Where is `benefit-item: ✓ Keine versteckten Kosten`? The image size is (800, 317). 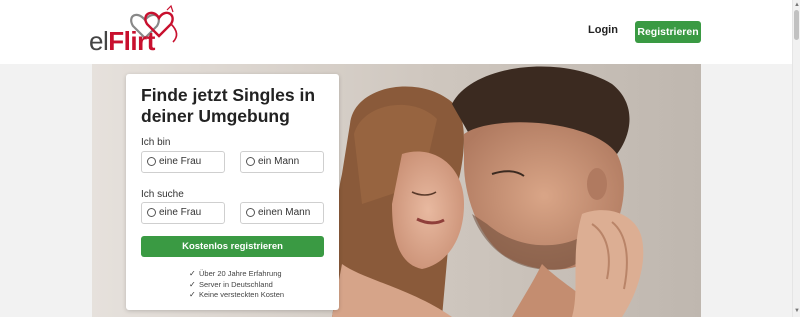
benefit-item: ✓ Keine versteckten Kosten is located at coordinates (236, 295).